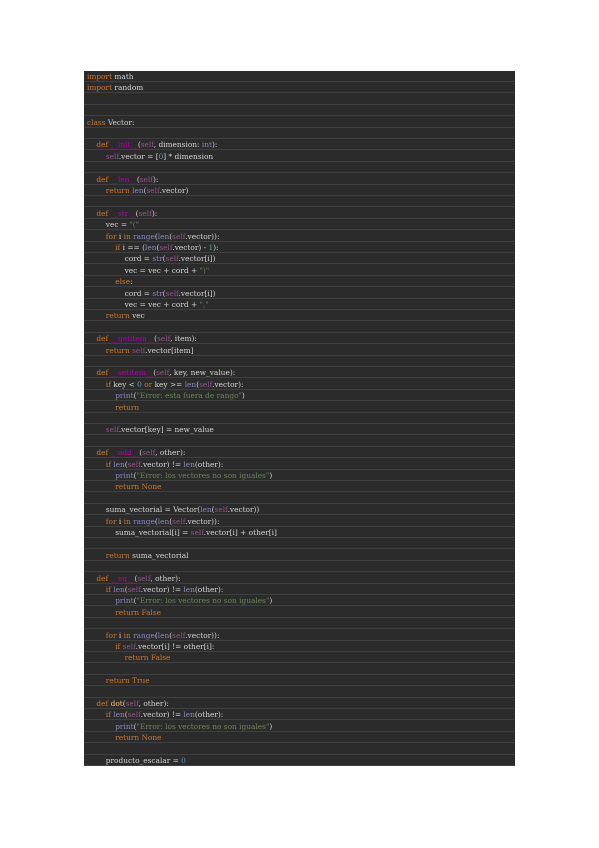 Image resolution: width=599 pixels, height=848 pixels. I want to click on code-line: if self.vector[i] != other[i]:, so click(299, 646).